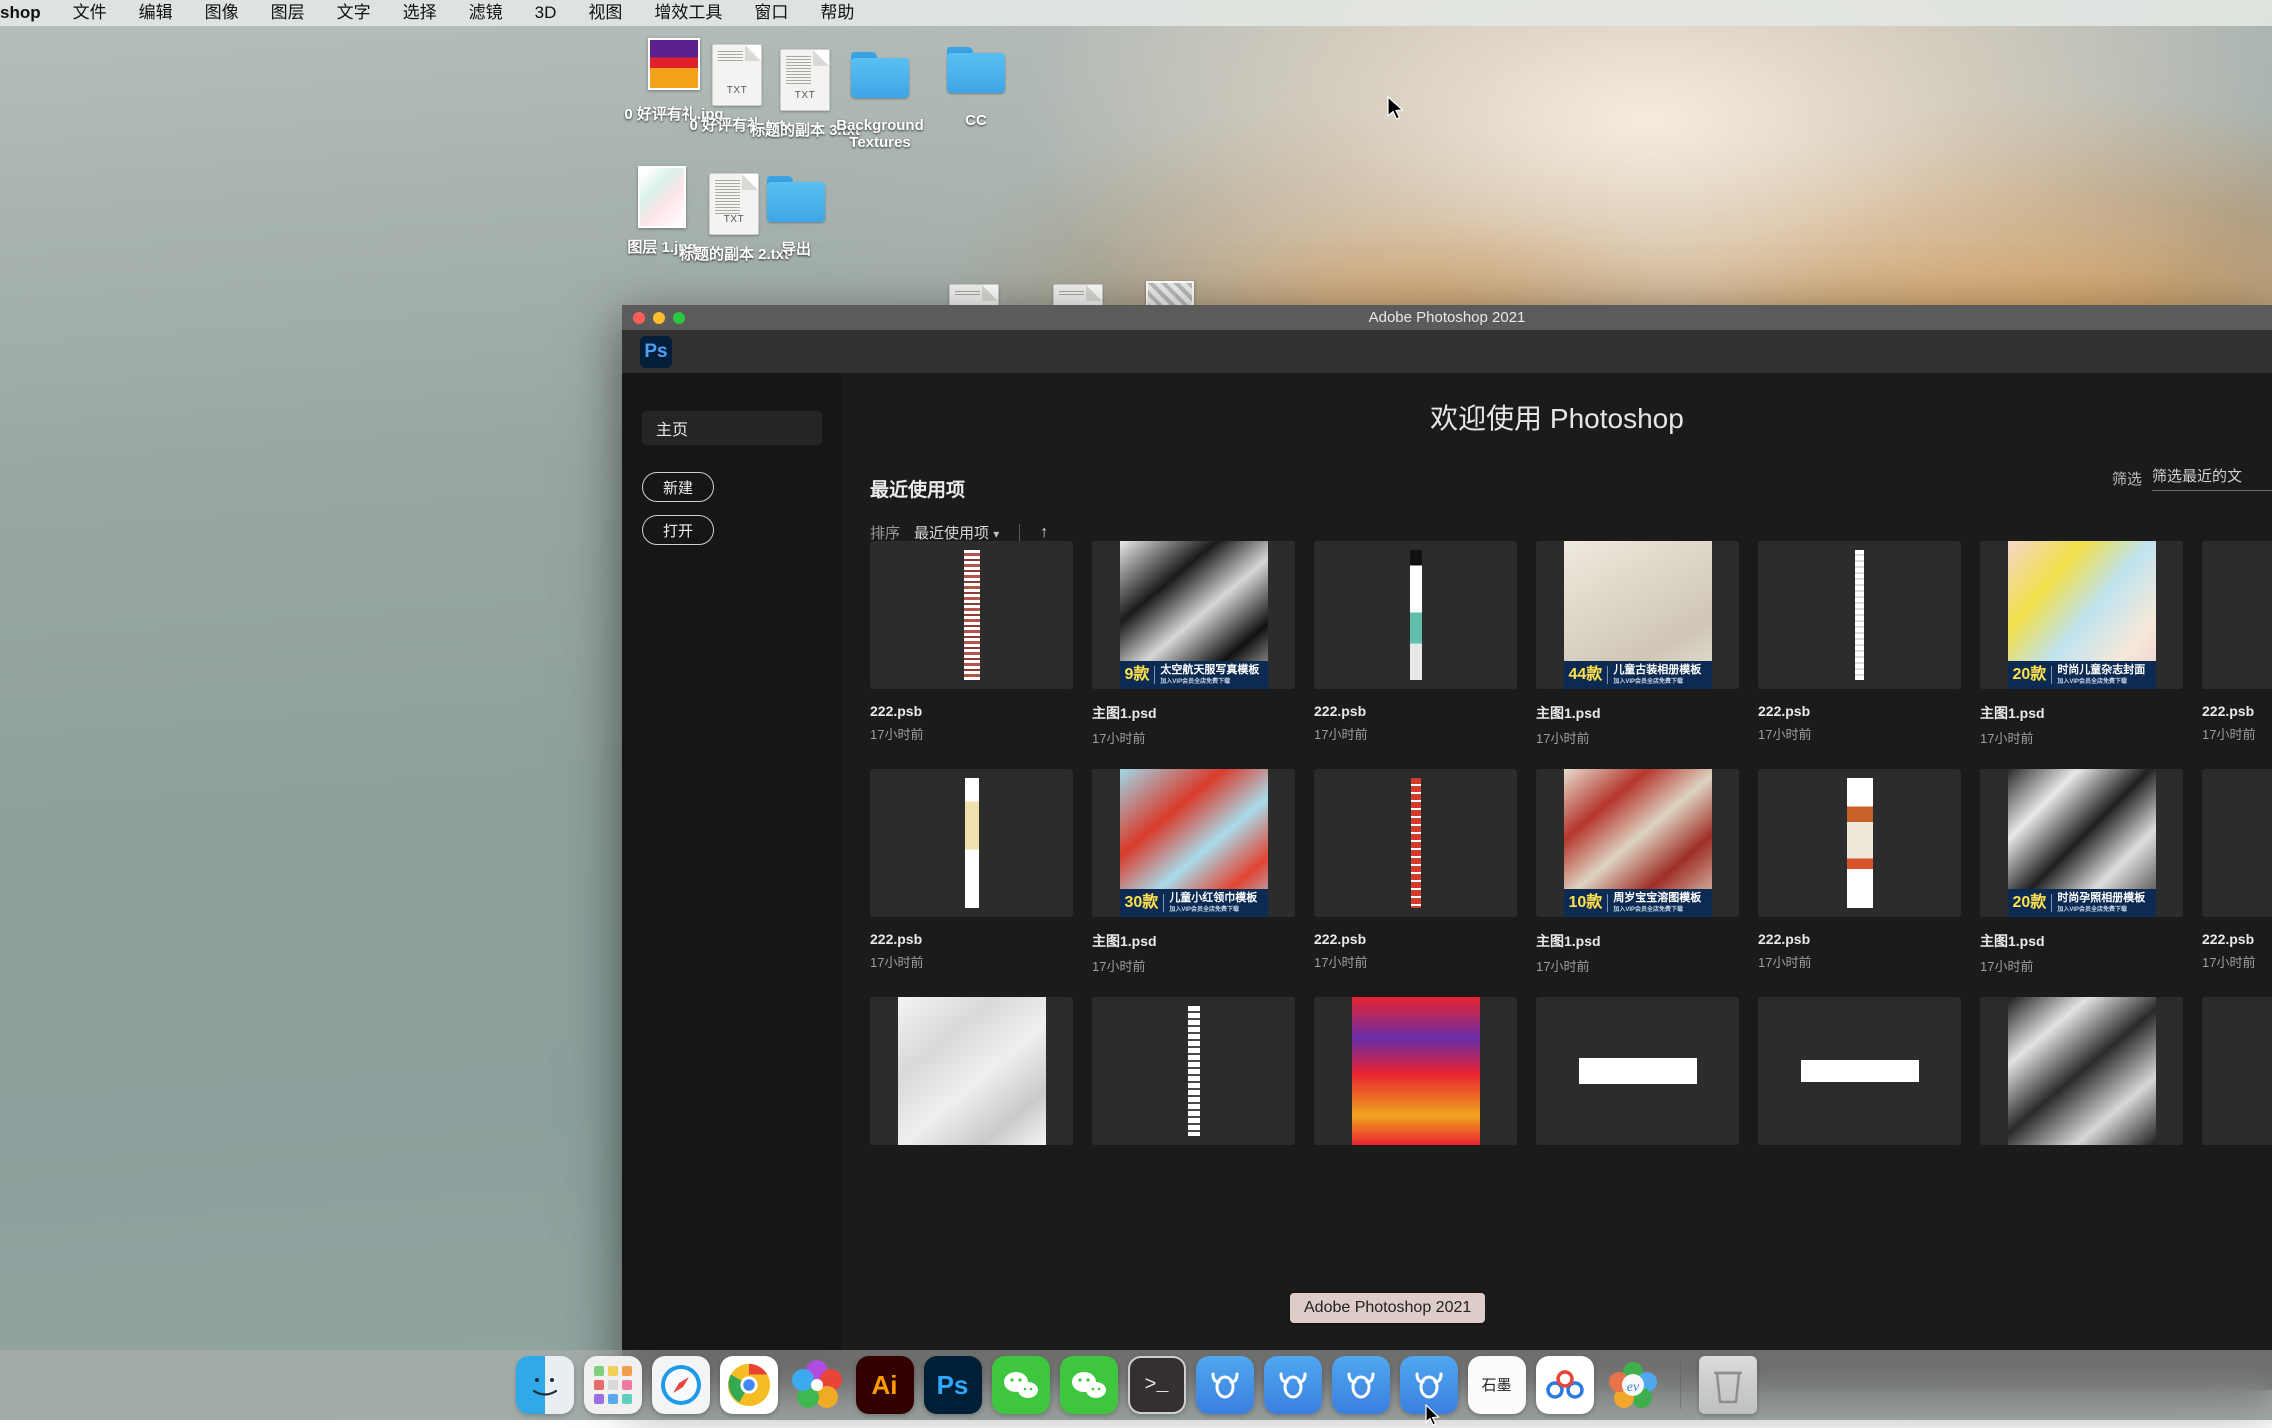  Describe the element at coordinates (885, 1385) in the screenshot. I see `illustrator-icon: Ai` at that location.